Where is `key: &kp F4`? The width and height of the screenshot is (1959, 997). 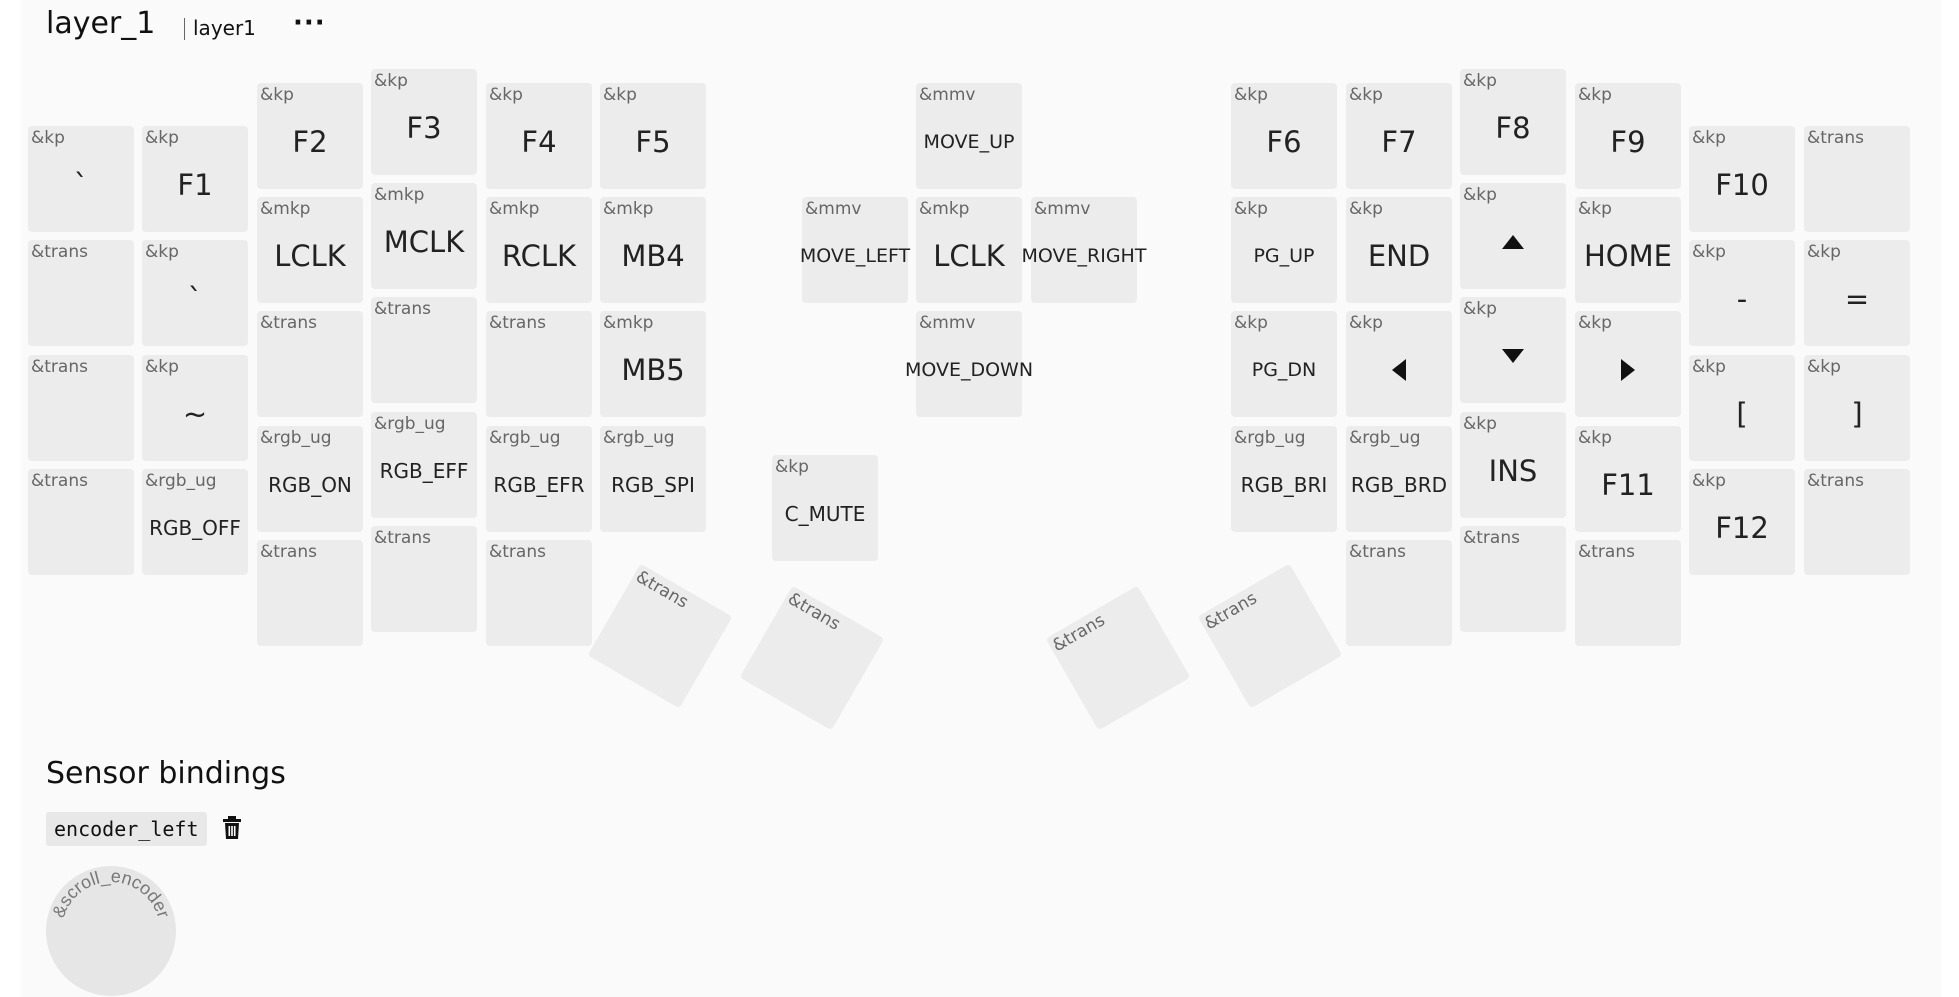
key: &kp F4 is located at coordinates (539, 136).